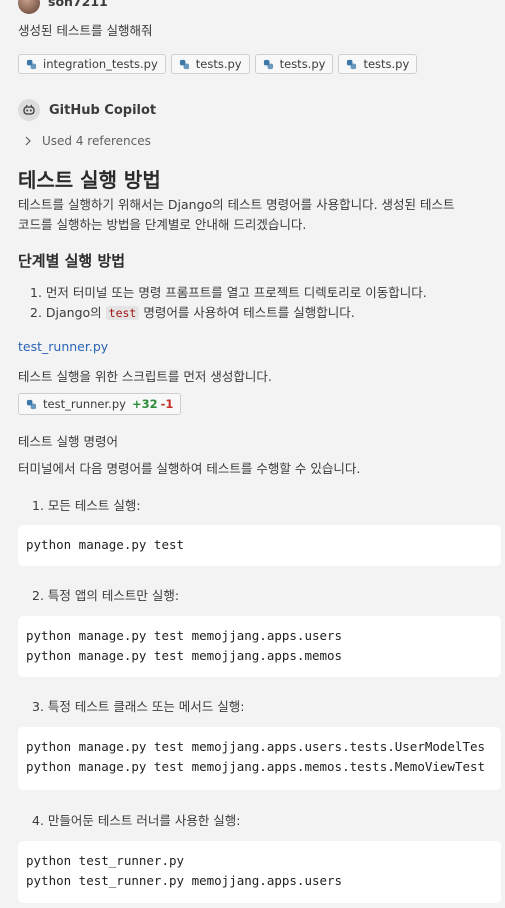  I want to click on attachment-chip: integration_tests.py, so click(92, 64).